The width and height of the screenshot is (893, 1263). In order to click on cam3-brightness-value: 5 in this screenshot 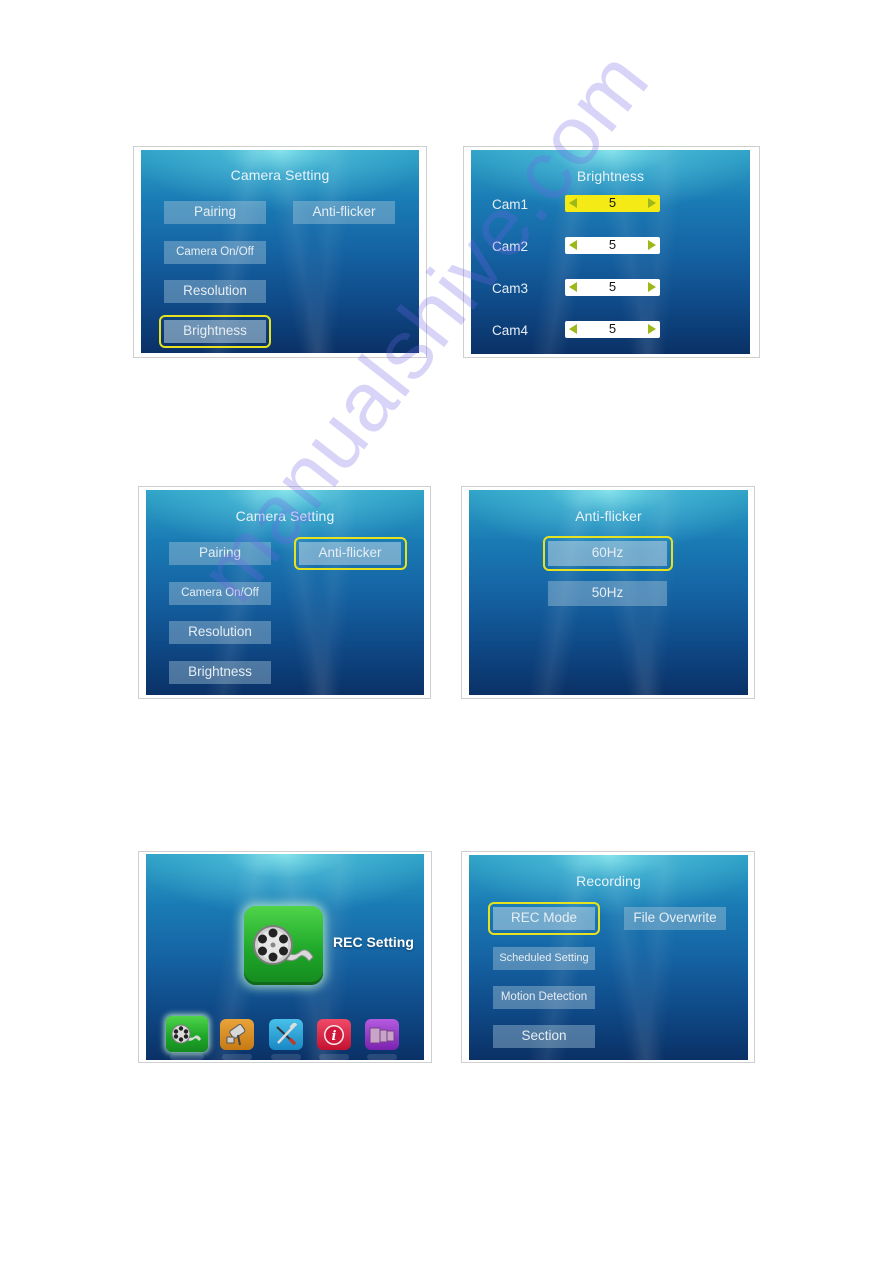, I will do `click(612, 286)`.